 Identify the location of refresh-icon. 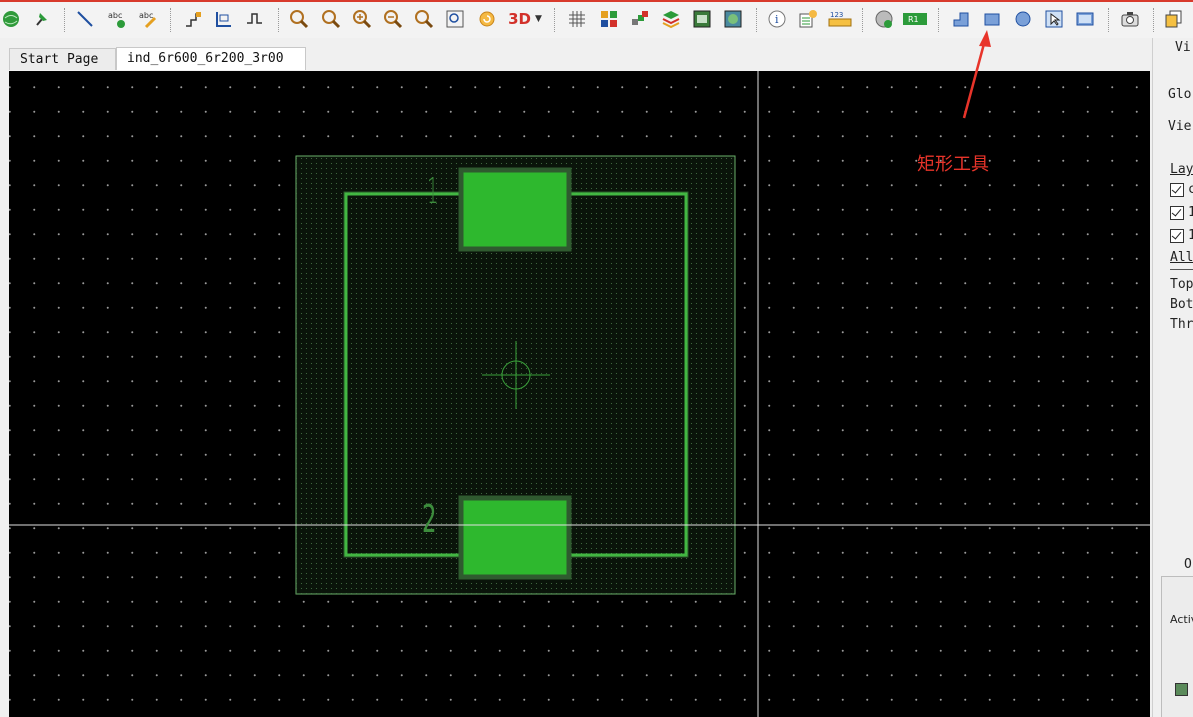
(487, 19).